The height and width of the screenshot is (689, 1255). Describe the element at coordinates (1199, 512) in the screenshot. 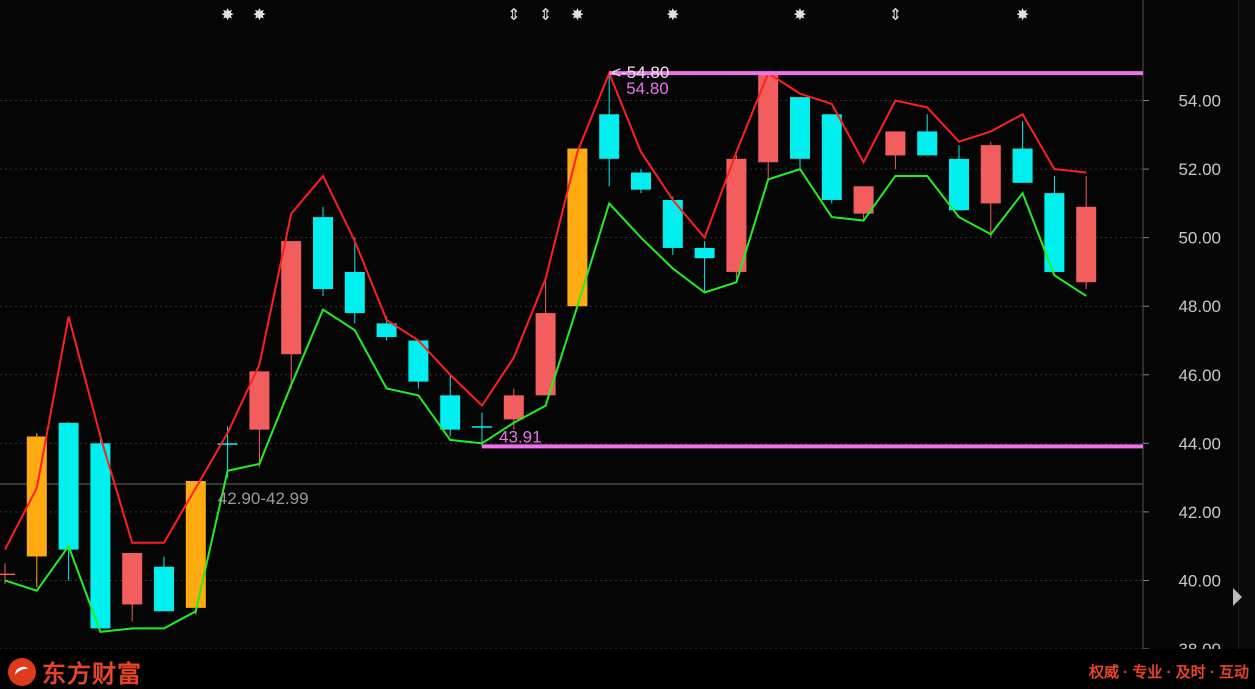

I see `y-tick-label: 42.00` at that location.